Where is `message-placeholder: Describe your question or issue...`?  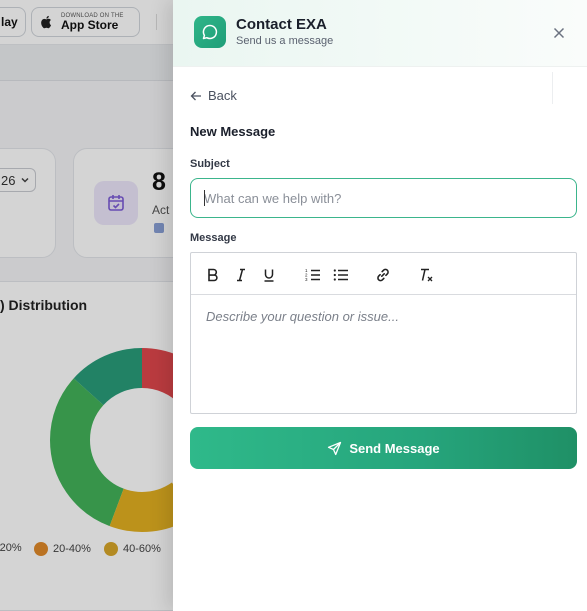
message-placeholder: Describe your question or issue... is located at coordinates (302, 316).